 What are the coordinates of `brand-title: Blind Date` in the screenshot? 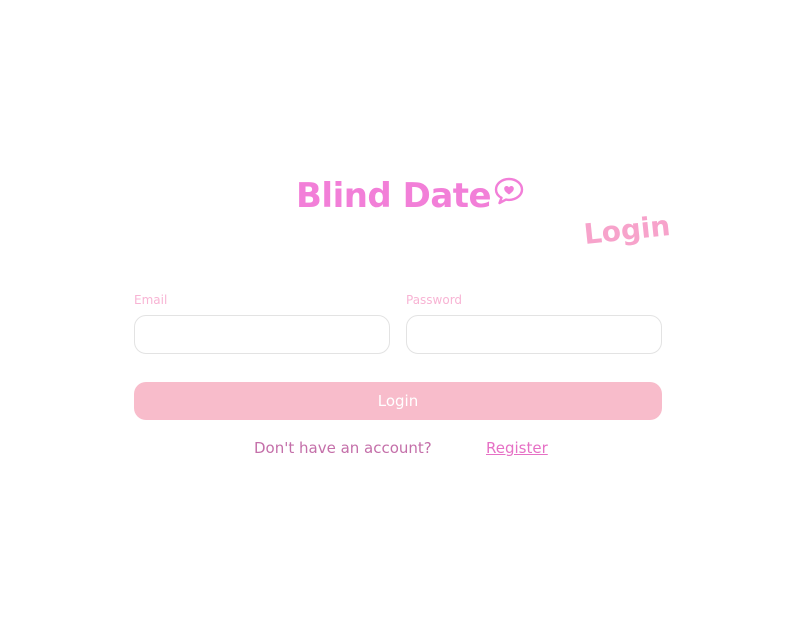 It's located at (394, 196).